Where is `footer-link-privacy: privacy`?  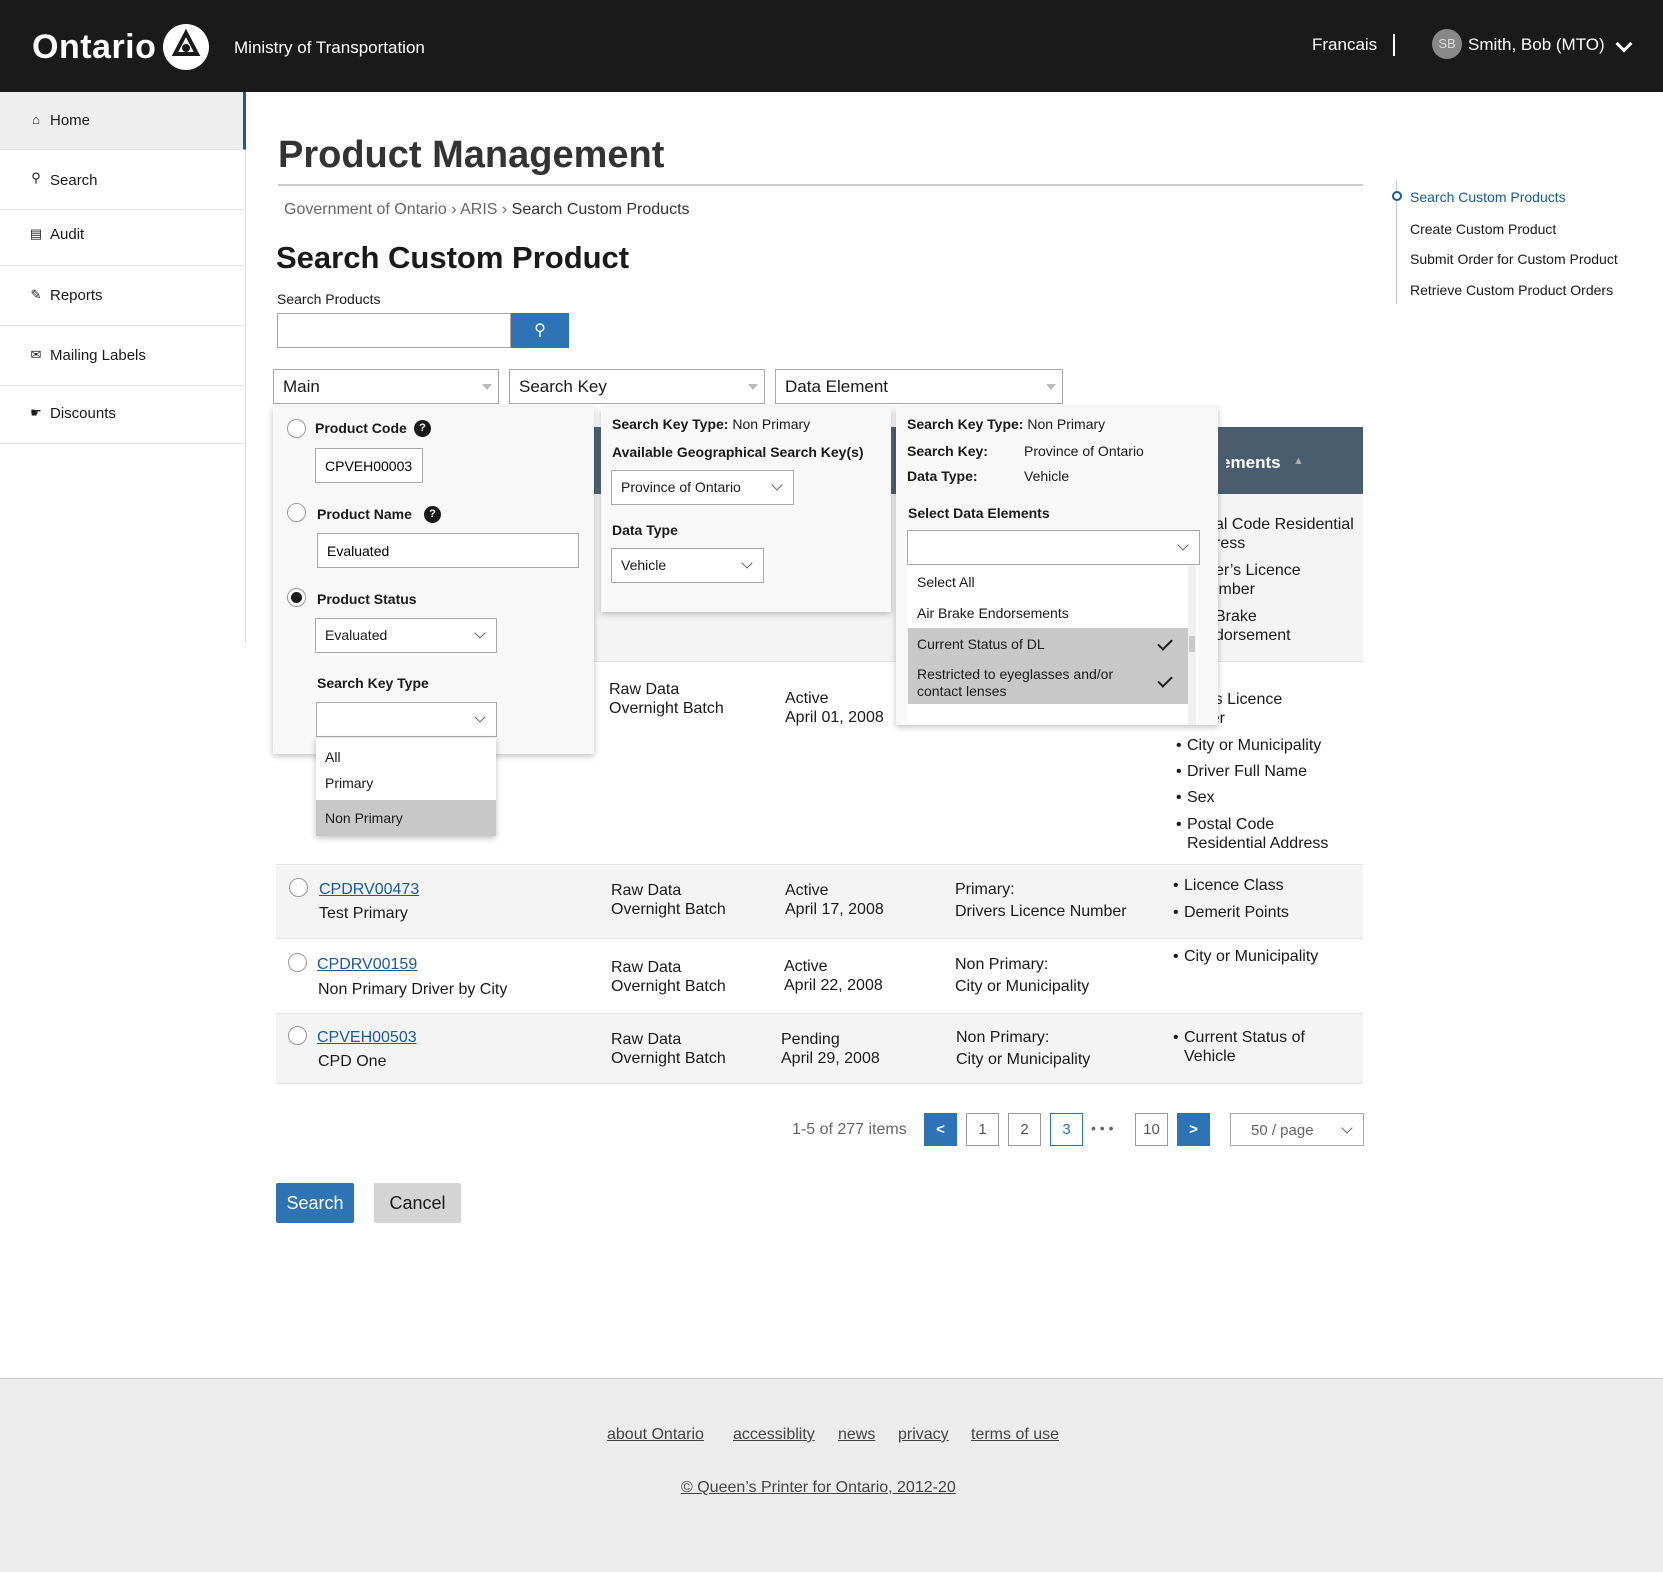 footer-link-privacy: privacy is located at coordinates (923, 1435).